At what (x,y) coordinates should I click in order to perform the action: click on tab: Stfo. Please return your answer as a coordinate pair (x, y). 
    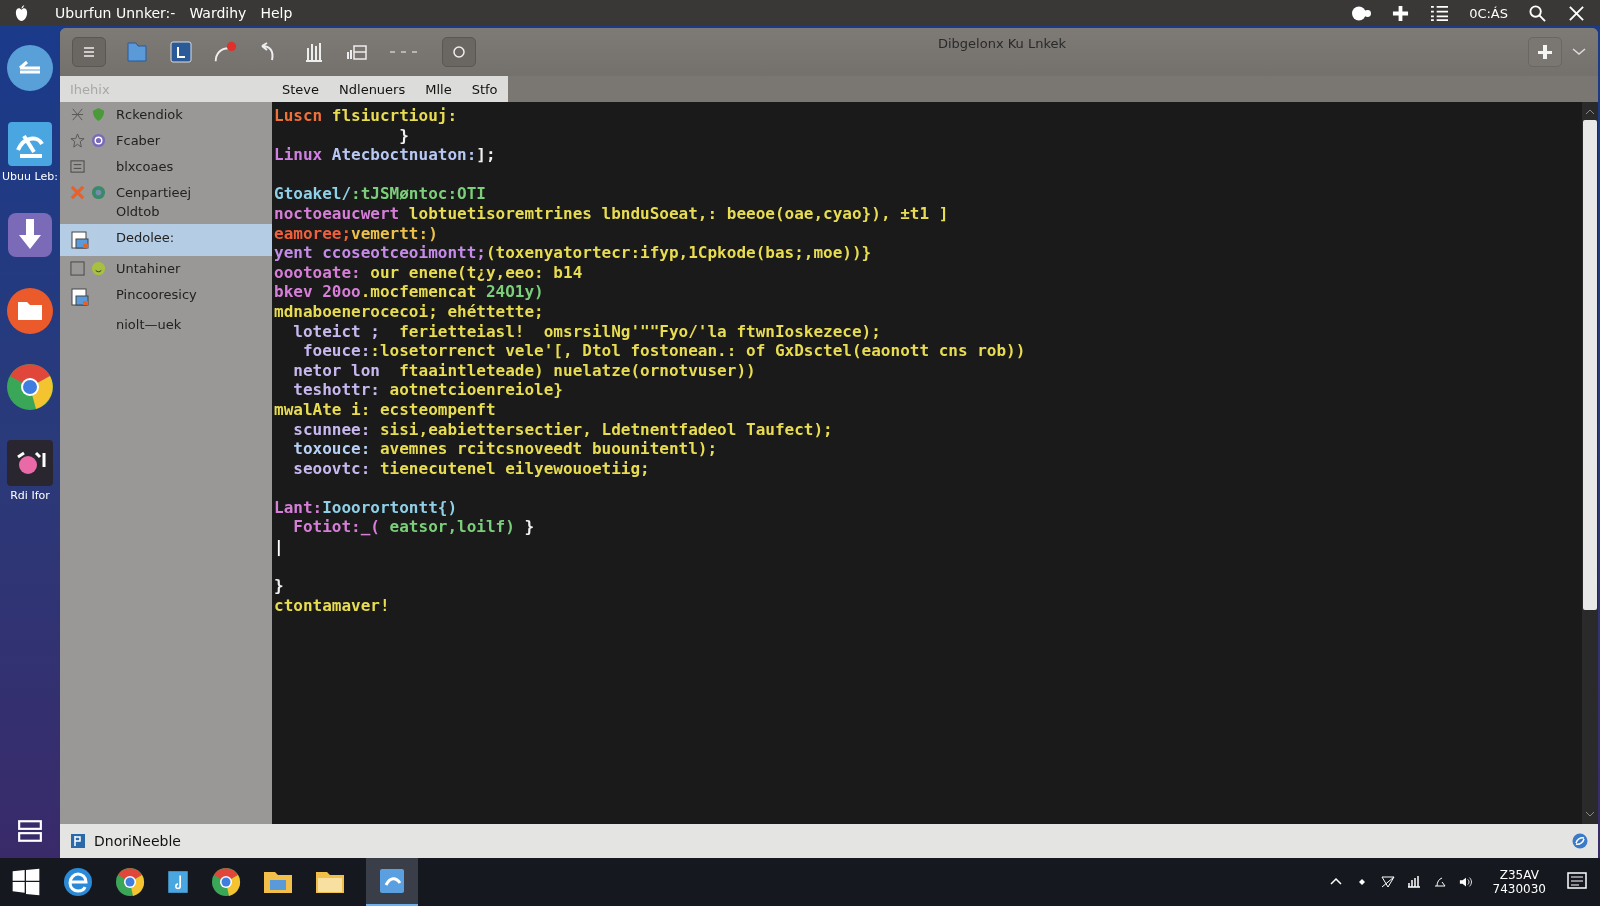
    Looking at the image, I should click on (484, 89).